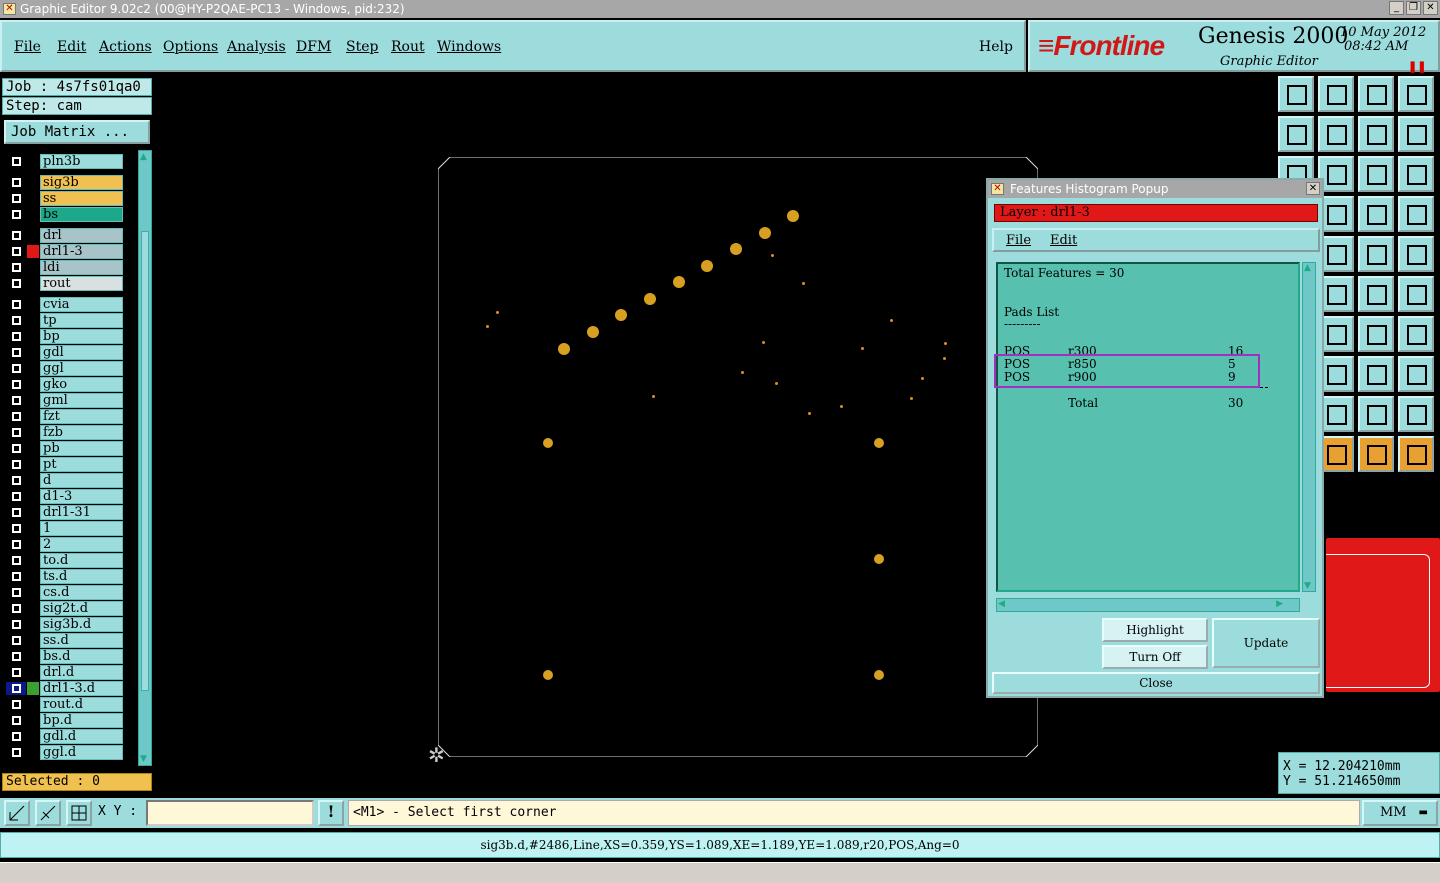  What do you see at coordinates (66, 688) in the screenshot?
I see `layer-row: drl1-3.d` at bounding box center [66, 688].